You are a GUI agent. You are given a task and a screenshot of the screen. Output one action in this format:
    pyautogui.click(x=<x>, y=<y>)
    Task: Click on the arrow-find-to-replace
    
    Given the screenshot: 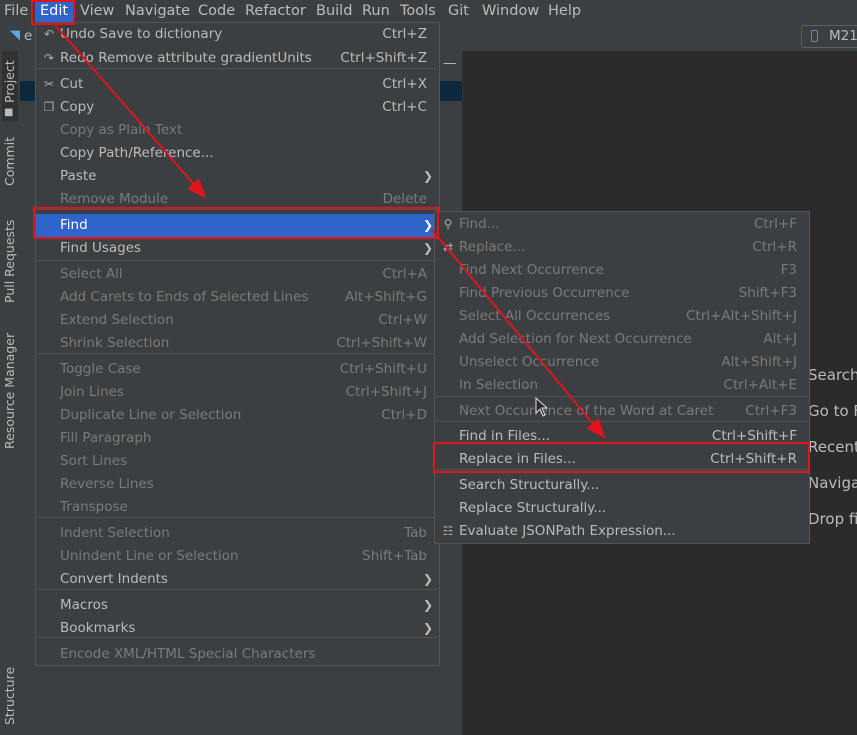 What is the action you would take?
    pyautogui.click(x=518, y=334)
    